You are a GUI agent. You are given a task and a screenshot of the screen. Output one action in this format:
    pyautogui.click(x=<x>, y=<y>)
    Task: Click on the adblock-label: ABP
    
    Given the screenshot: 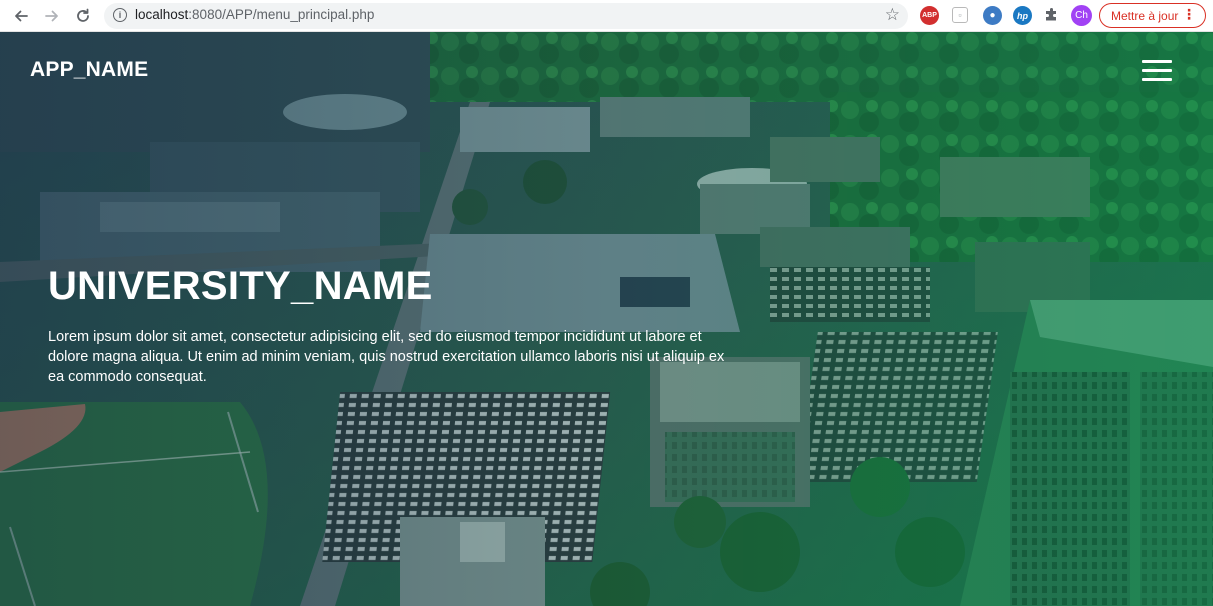 What is the action you would take?
    pyautogui.click(x=929, y=15)
    